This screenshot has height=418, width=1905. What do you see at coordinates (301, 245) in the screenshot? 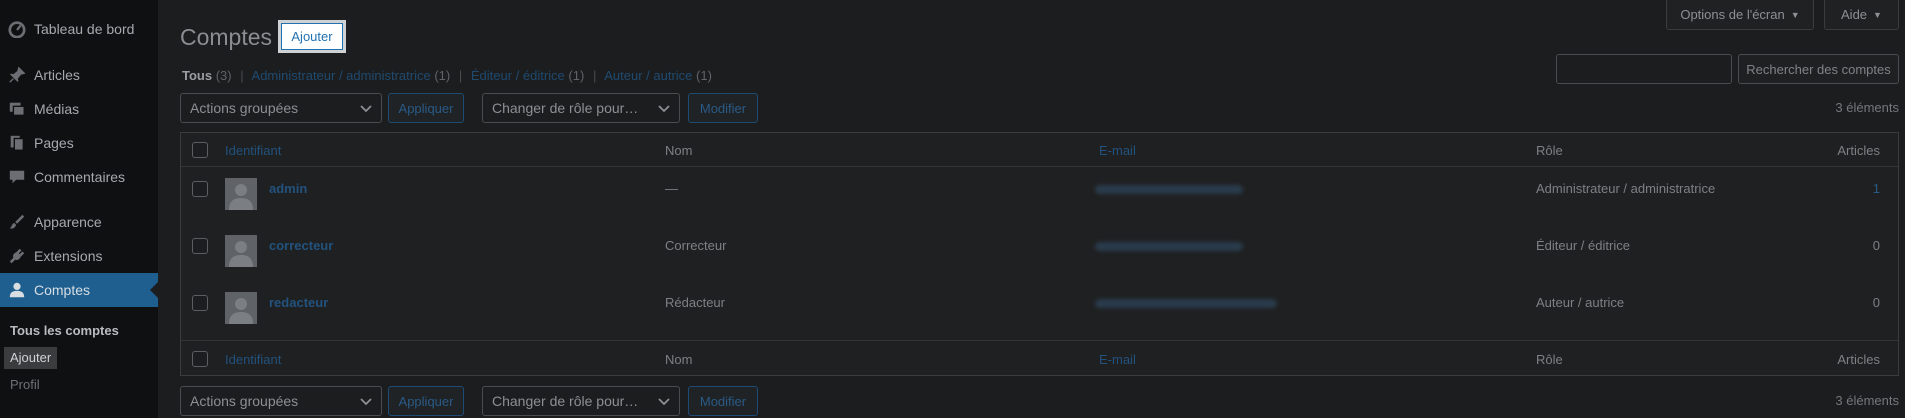
I see `username-link: correcteur` at bounding box center [301, 245].